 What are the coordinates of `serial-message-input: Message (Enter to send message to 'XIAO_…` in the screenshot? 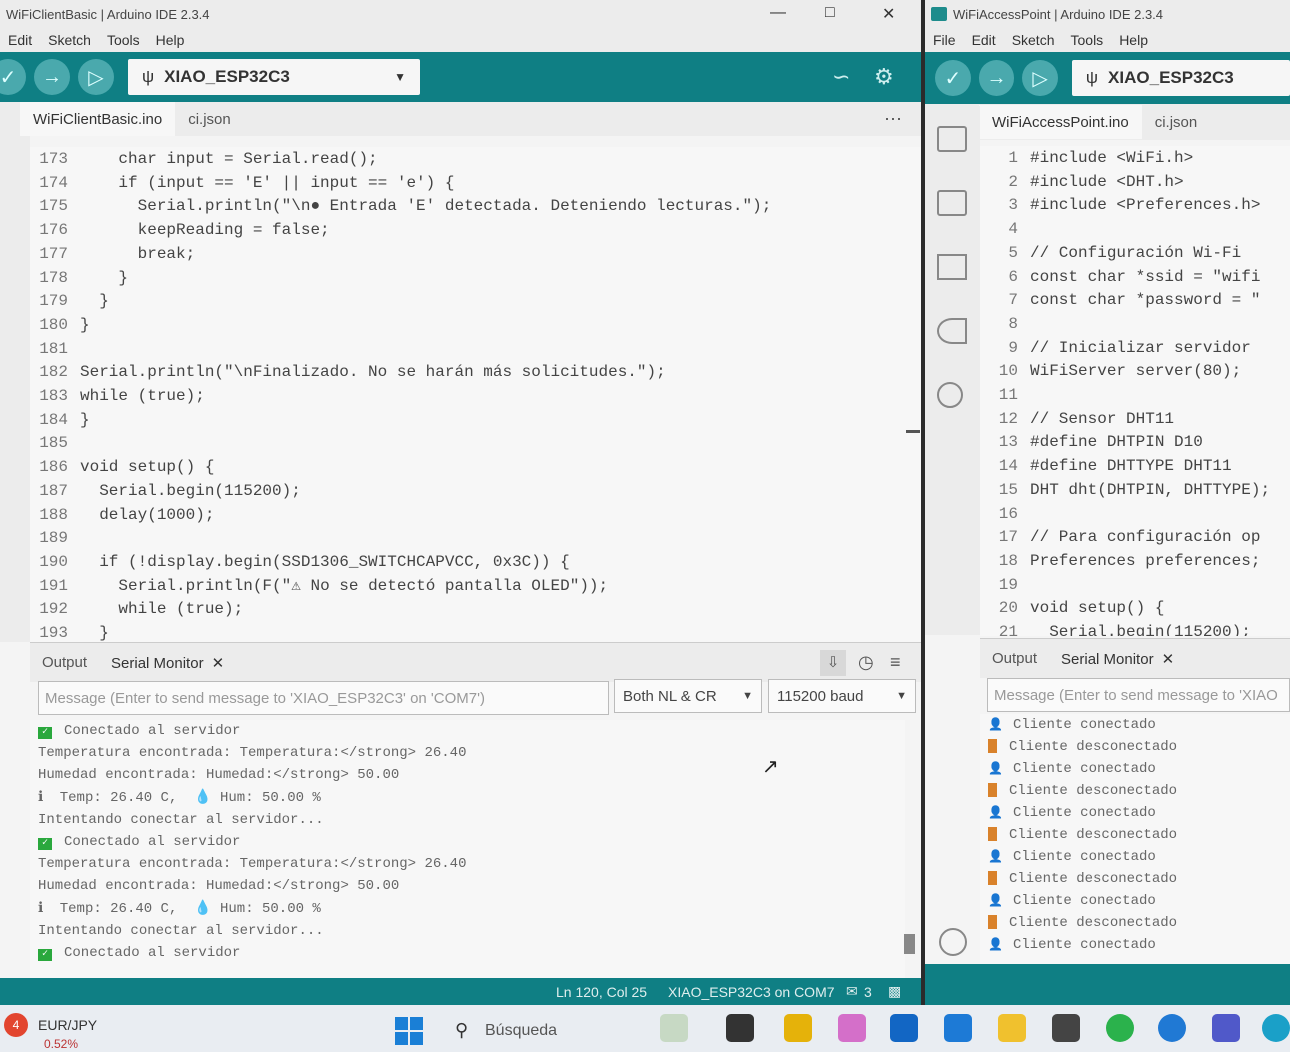 It's located at (323, 698).